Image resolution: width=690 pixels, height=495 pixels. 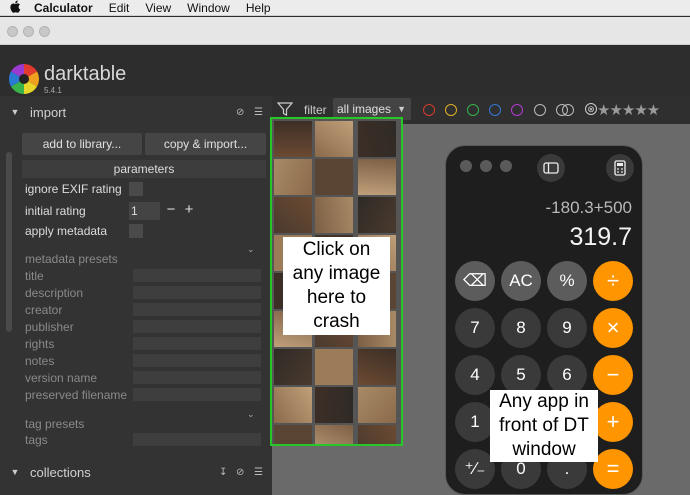 What do you see at coordinates (475, 469) in the screenshot?
I see `calc-key: ⁺∕₋` at bounding box center [475, 469].